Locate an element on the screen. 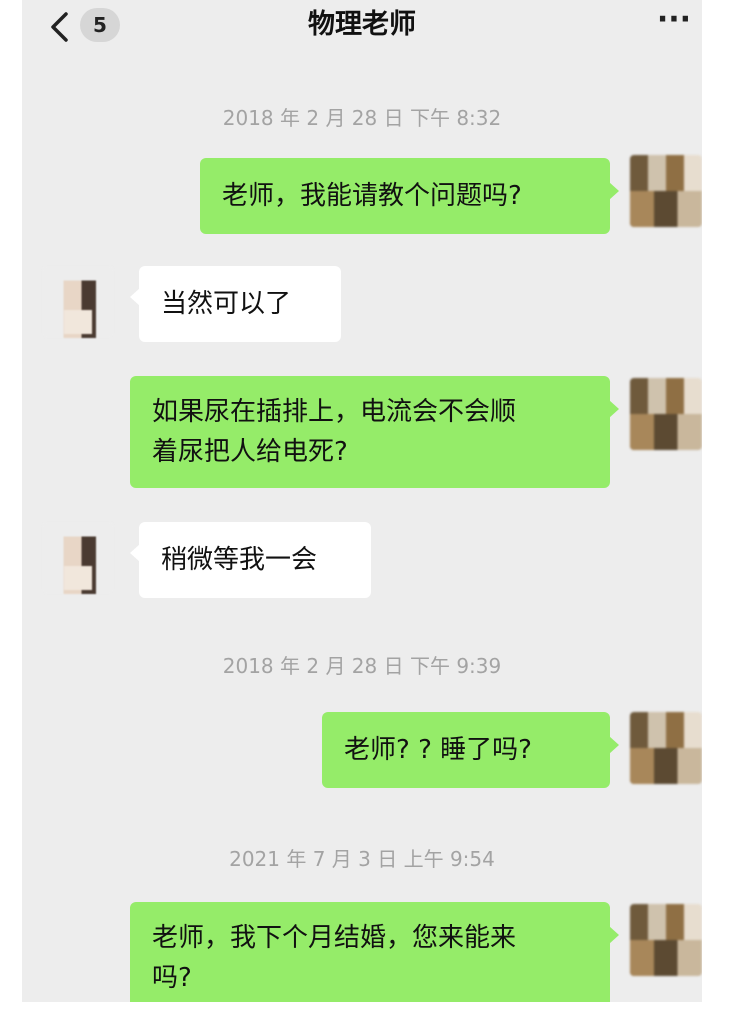  message-bubble-sent: 老师，我下个月结婚，您来能来 吗? is located at coordinates (374, 952).